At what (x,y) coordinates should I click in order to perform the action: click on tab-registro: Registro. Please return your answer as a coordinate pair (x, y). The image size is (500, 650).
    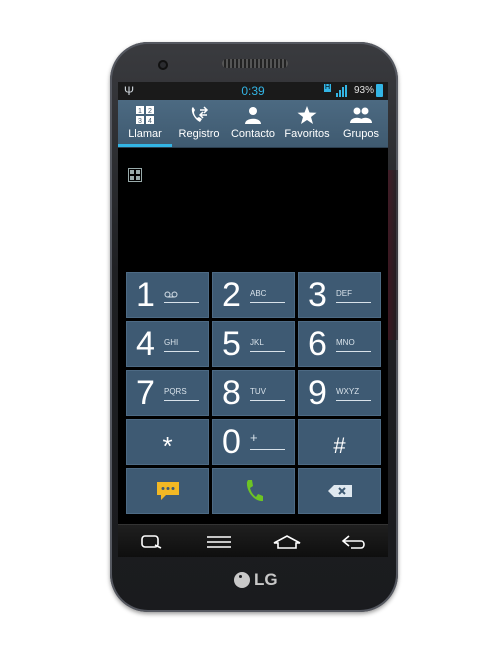
    Looking at the image, I should click on (199, 123).